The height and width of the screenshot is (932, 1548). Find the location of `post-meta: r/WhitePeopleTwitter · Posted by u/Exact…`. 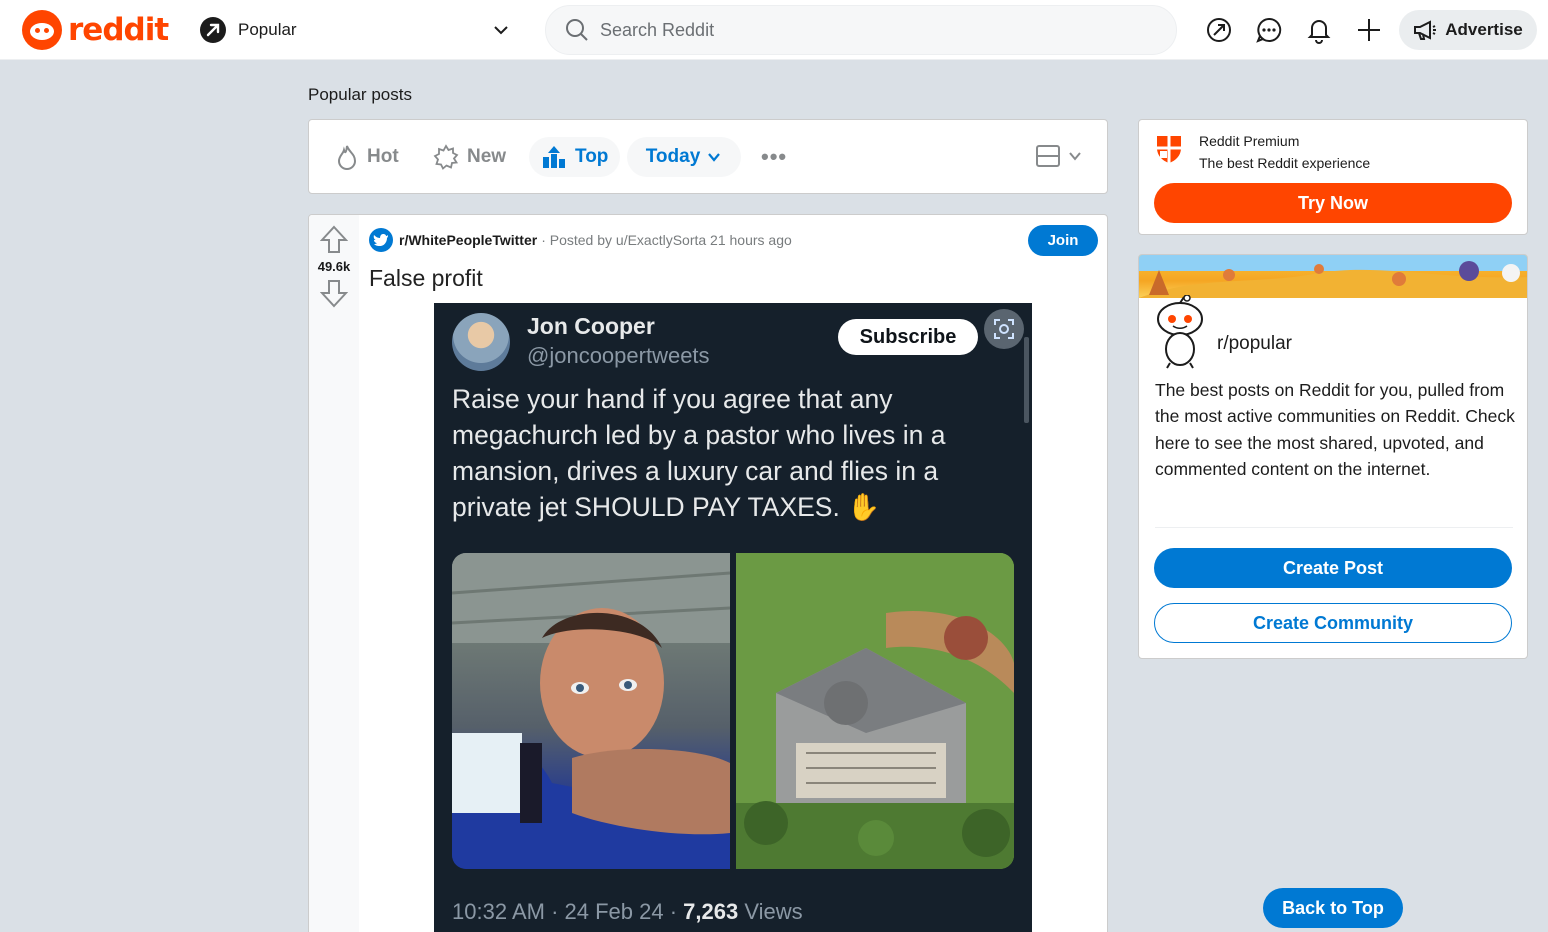

post-meta: r/WhitePeopleTwitter · Posted by u/Exact… is located at coordinates (580, 240).